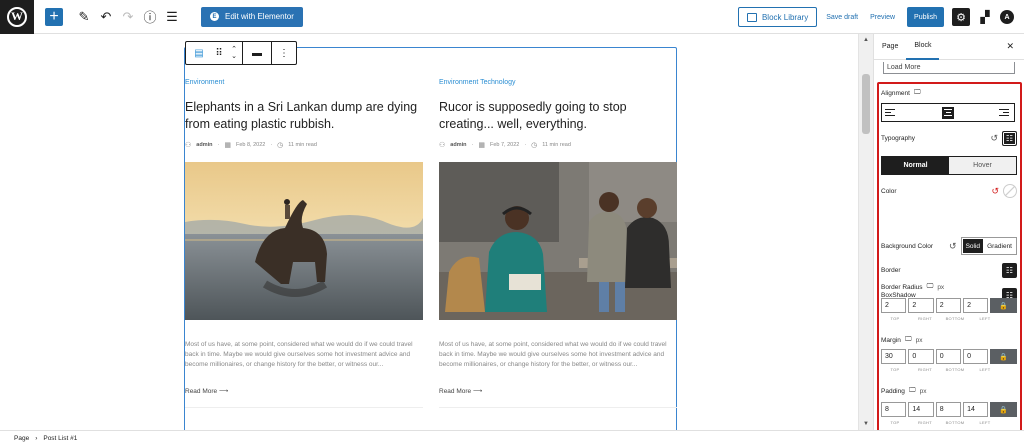  What do you see at coordinates (257, 53) in the screenshot?
I see `block-align-icon: ▬` at bounding box center [257, 53].